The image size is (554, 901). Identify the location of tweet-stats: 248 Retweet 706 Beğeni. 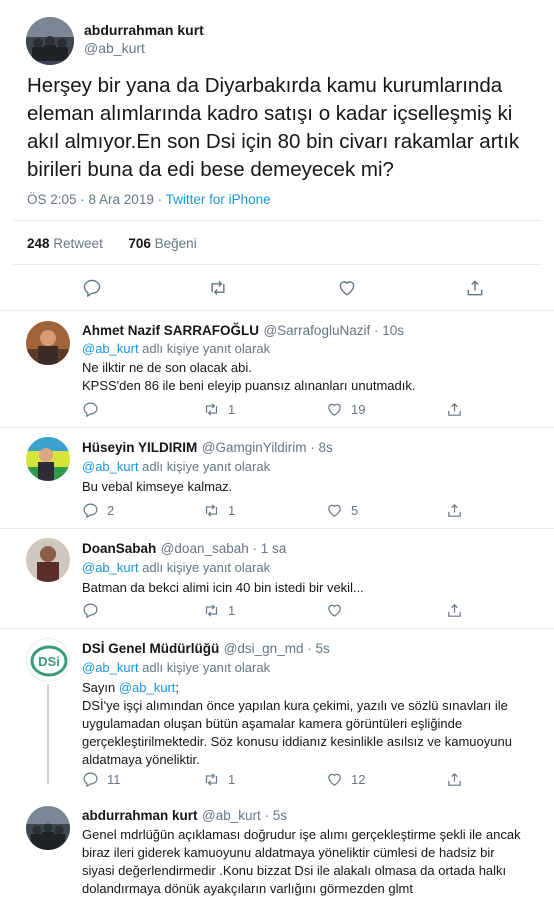
(112, 243).